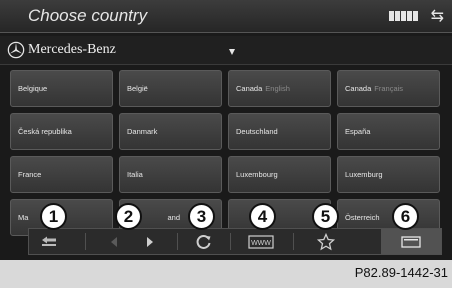 Image resolution: width=452 pixels, height=288 pixels. What do you see at coordinates (128, 216) in the screenshot?
I see `callout-2: 2` at bounding box center [128, 216].